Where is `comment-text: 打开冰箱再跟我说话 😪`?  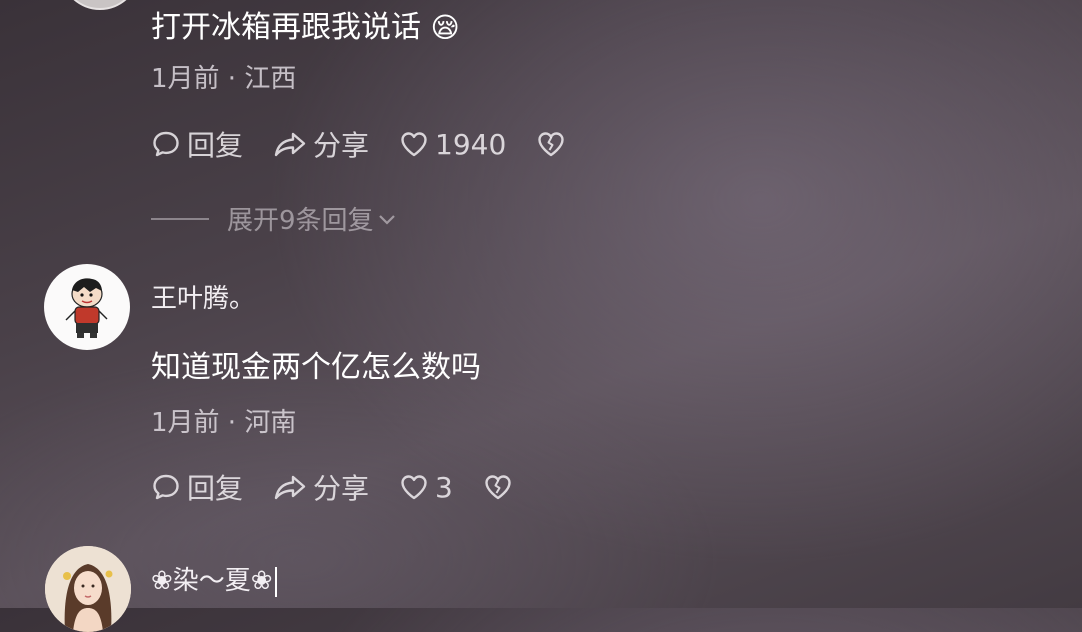 comment-text: 打开冰箱再跟我说话 😪 is located at coordinates (305, 27).